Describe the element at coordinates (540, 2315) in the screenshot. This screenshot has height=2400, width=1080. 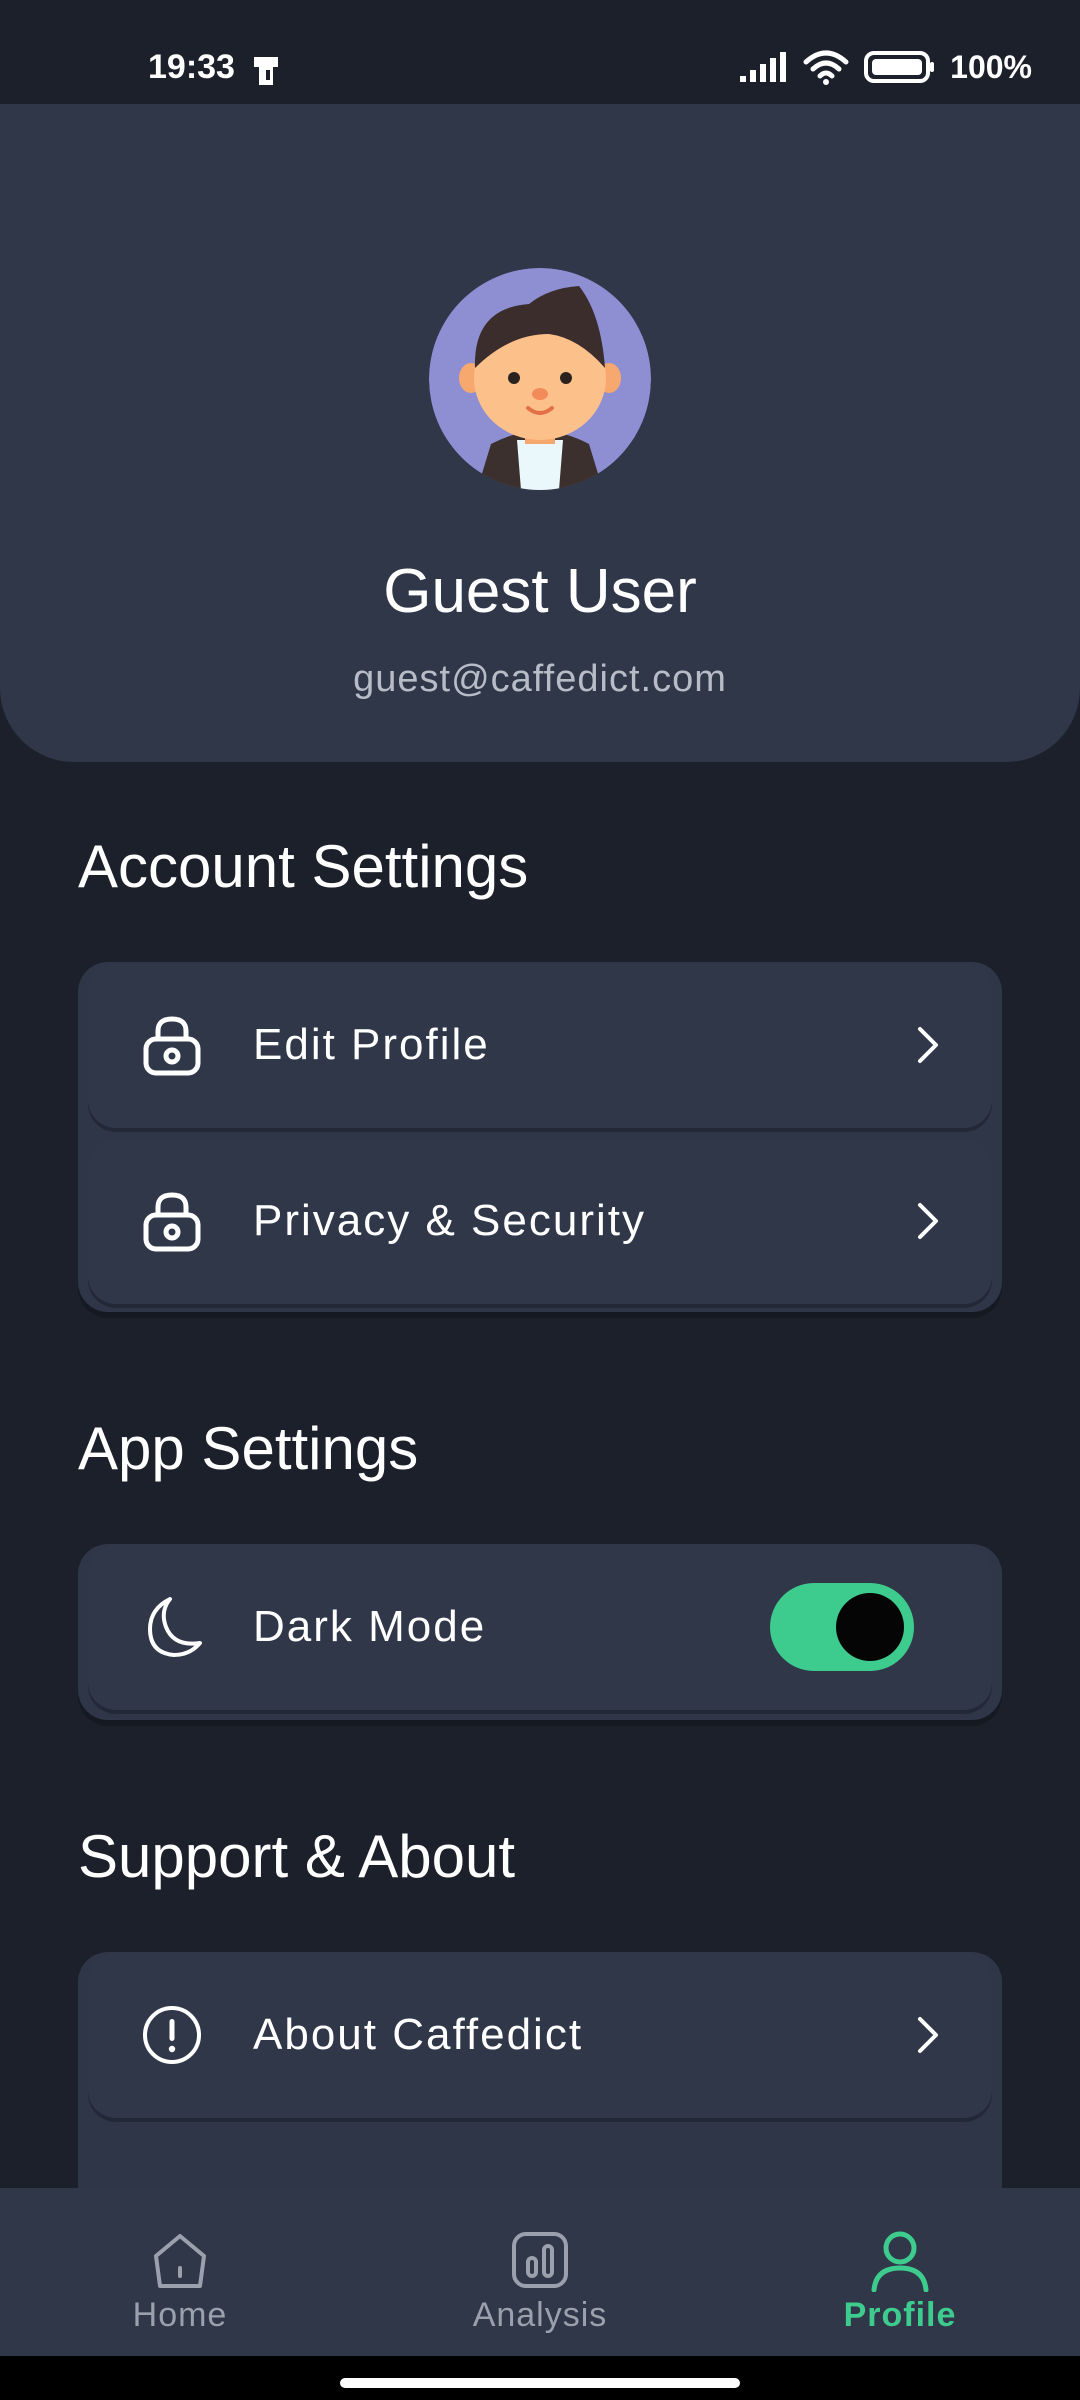
I see `nav-label-analysis: Analysis` at that location.